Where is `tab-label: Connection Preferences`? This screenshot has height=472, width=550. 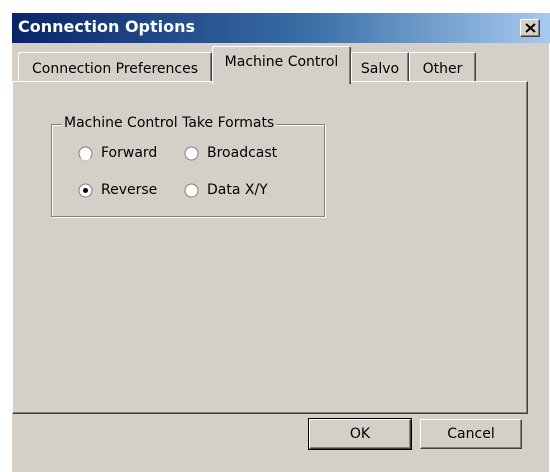 tab-label: Connection Preferences is located at coordinates (114, 69).